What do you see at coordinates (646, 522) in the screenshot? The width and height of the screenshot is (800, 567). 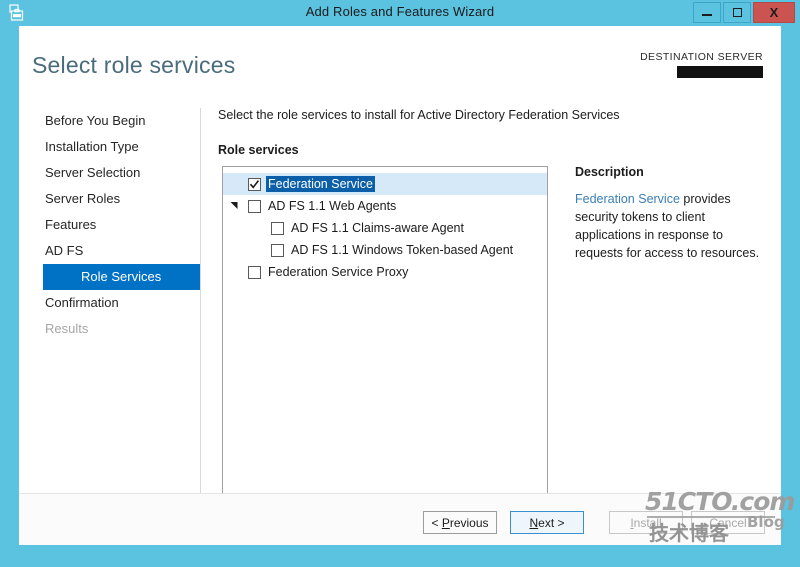 I see `install-button: Install` at bounding box center [646, 522].